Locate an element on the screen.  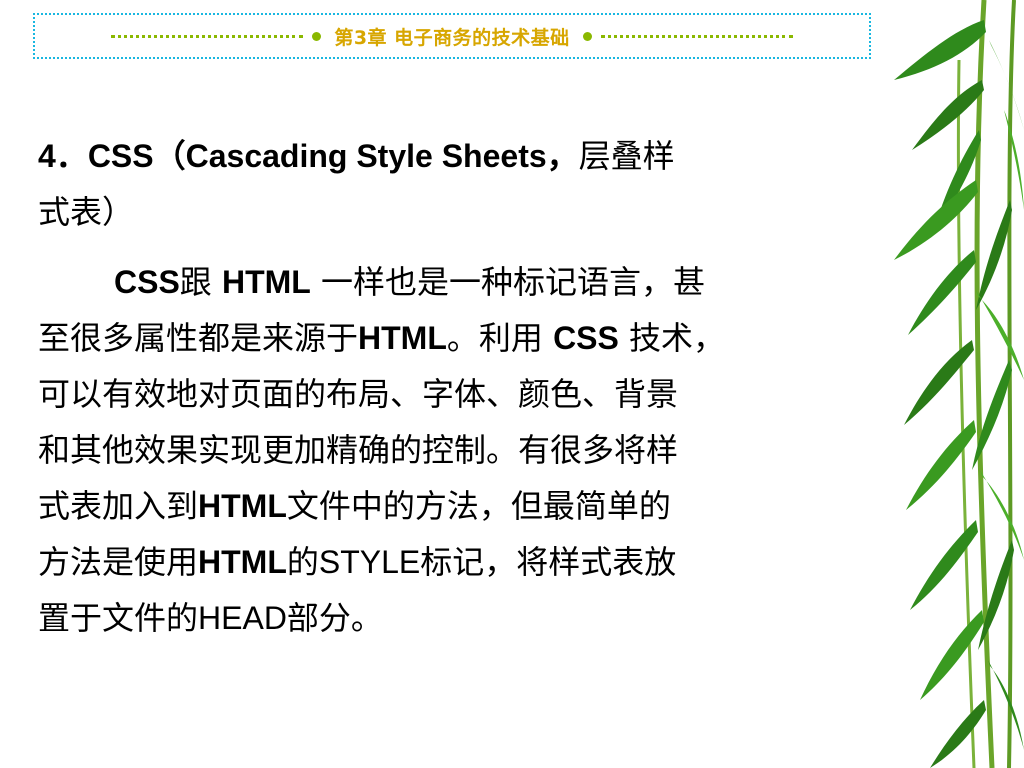
chapter-title: 第3章 电子商务的技术基础 is located at coordinates (452, 37).